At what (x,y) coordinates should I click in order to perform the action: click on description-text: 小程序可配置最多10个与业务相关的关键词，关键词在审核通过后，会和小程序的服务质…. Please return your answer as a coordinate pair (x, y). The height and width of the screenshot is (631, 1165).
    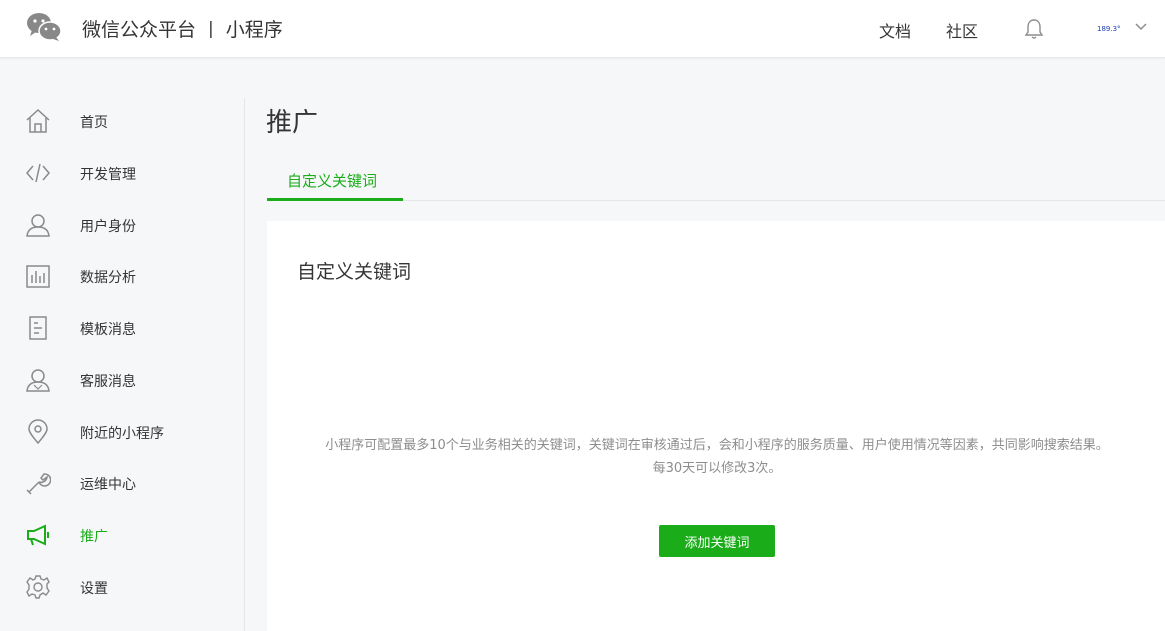
    Looking at the image, I should click on (717, 445).